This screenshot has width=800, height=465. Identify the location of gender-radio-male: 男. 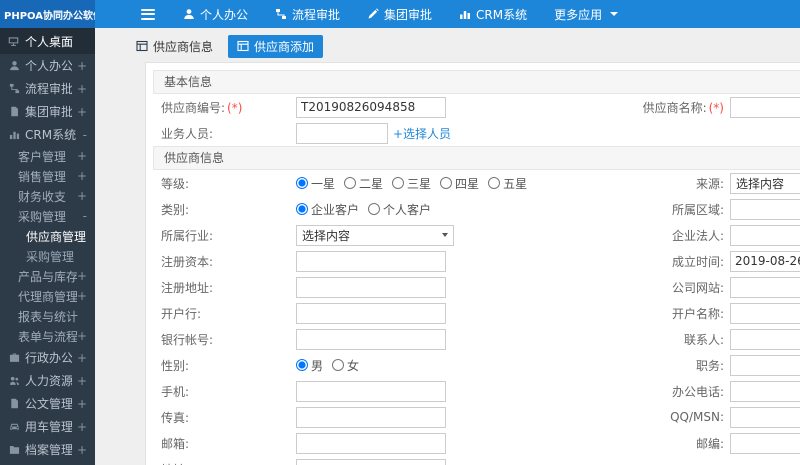
(309, 365).